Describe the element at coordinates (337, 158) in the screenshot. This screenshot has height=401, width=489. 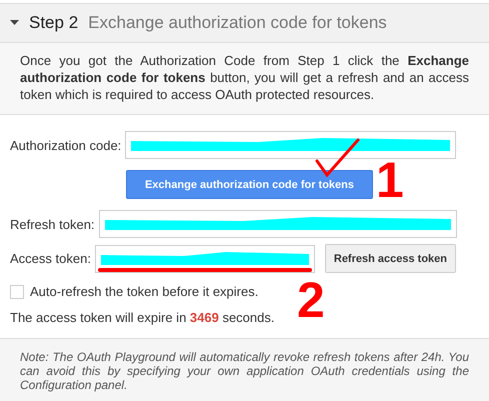
I see `check-mark-drawing` at that location.